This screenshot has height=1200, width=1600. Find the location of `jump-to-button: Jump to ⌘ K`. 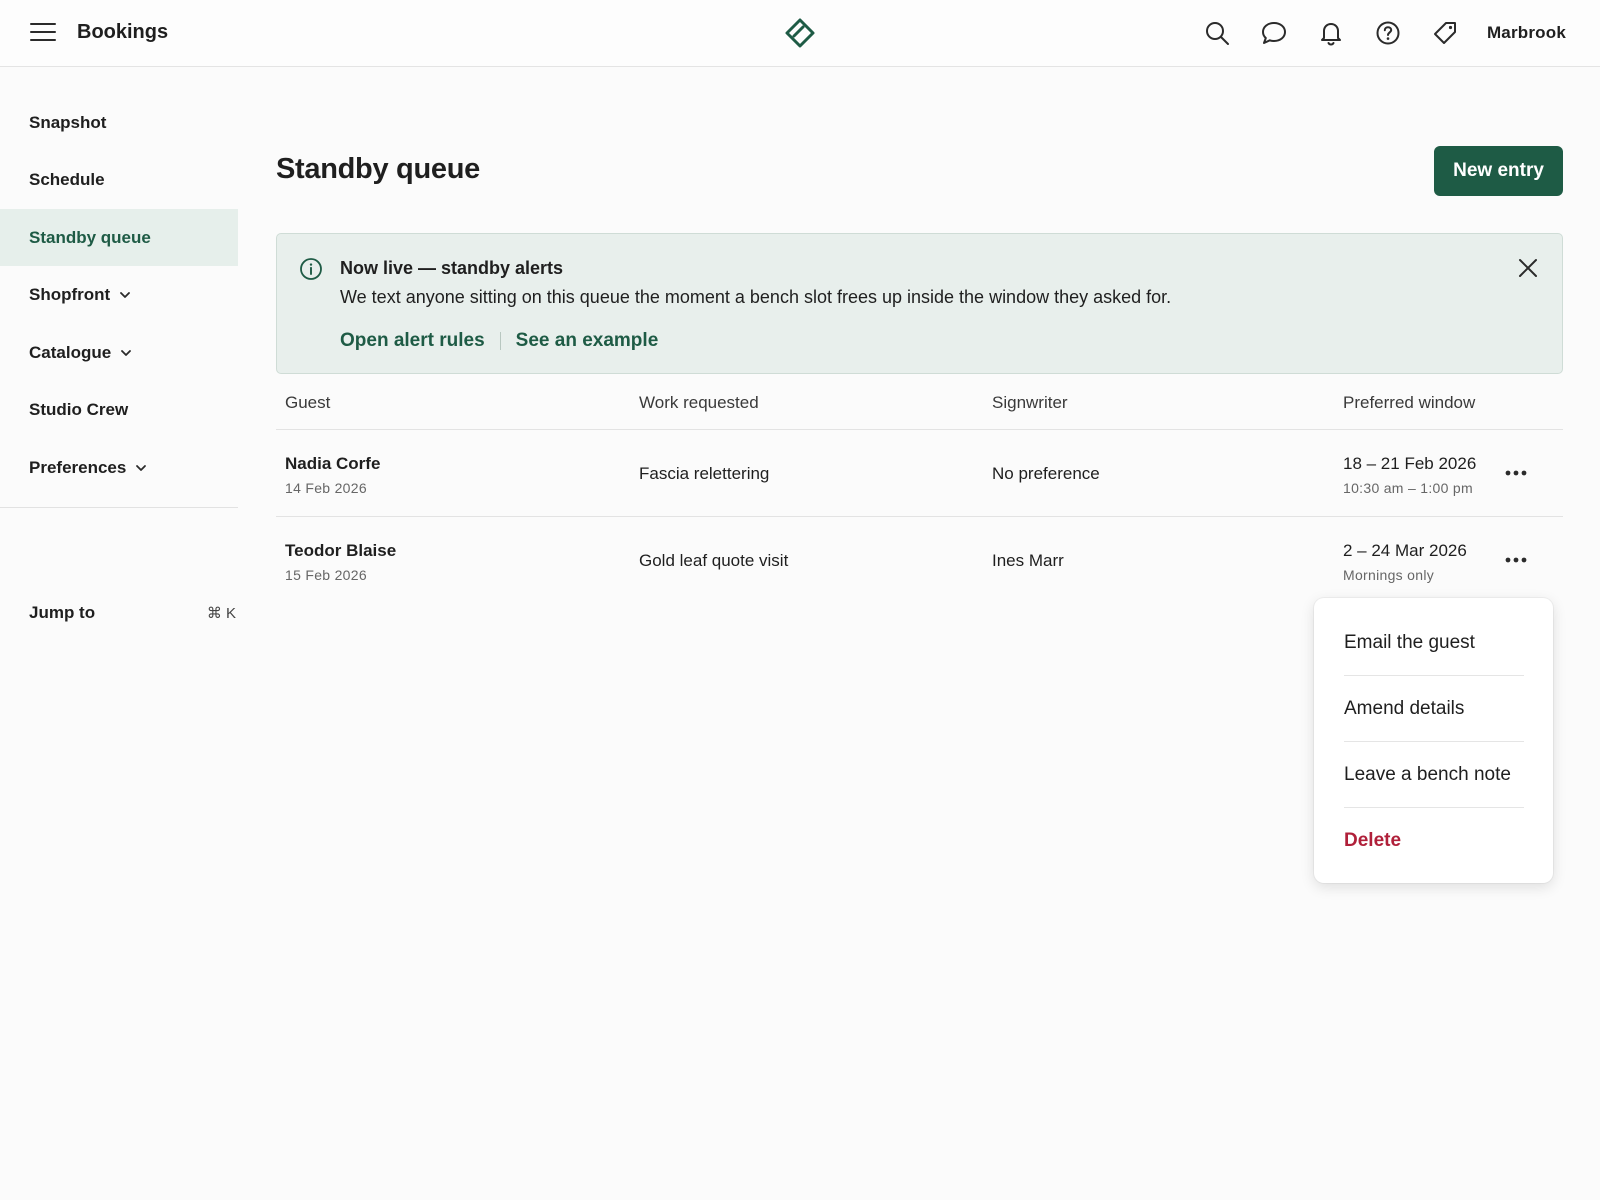

jump-to-button: Jump to ⌘ K is located at coordinates (119, 612).